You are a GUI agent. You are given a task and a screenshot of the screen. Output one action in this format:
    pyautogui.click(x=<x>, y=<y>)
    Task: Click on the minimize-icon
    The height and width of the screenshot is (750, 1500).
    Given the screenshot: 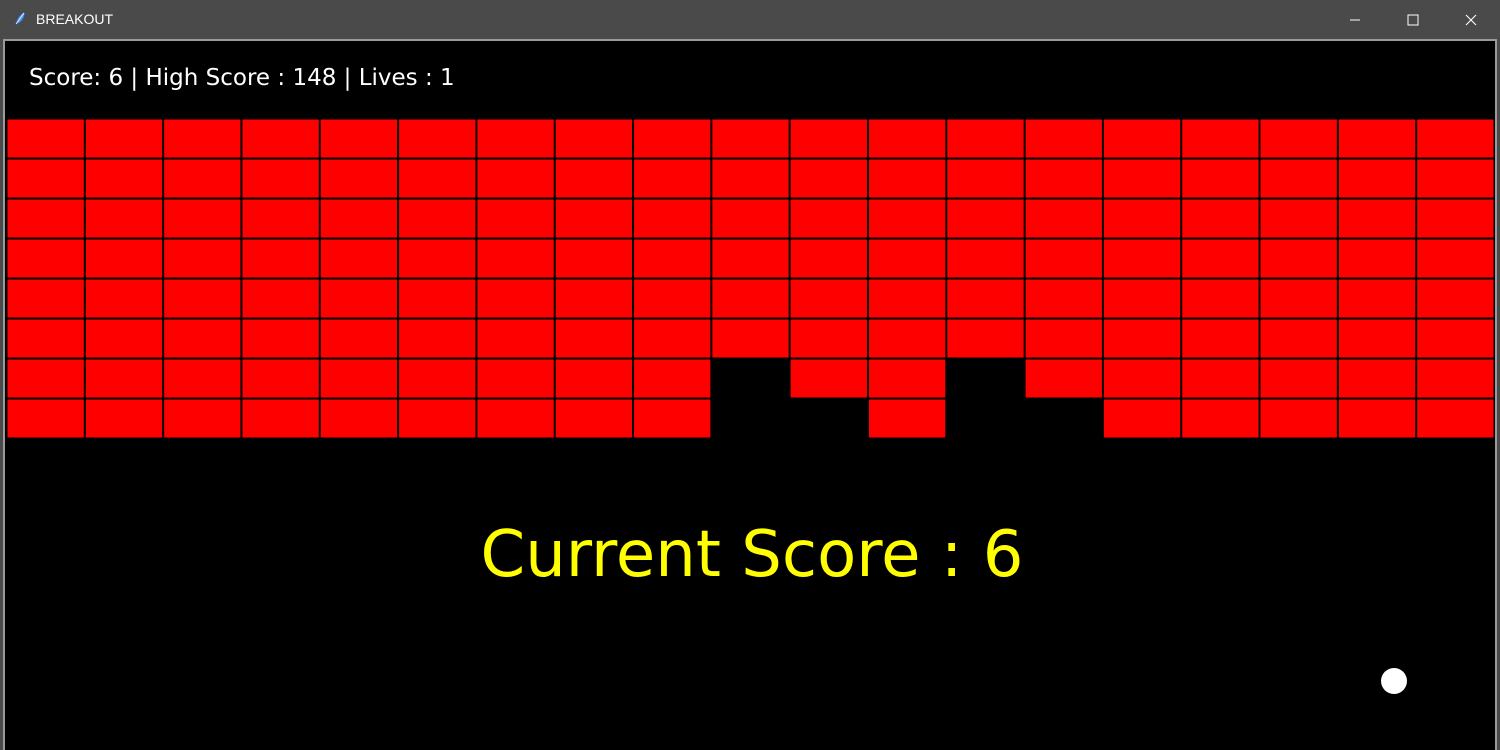 What is the action you would take?
    pyautogui.click(x=1355, y=19)
    